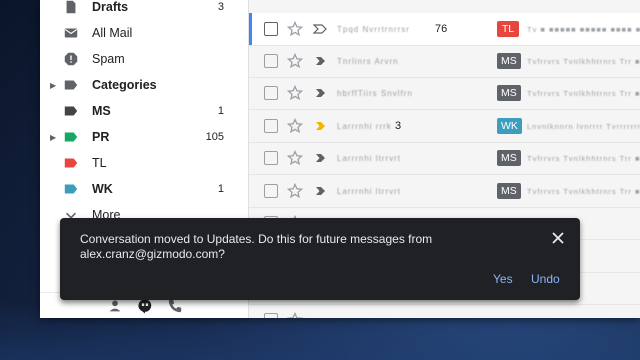 This screenshot has width=640, height=360. I want to click on sidebar-item-spam: Spam, so click(144, 59).